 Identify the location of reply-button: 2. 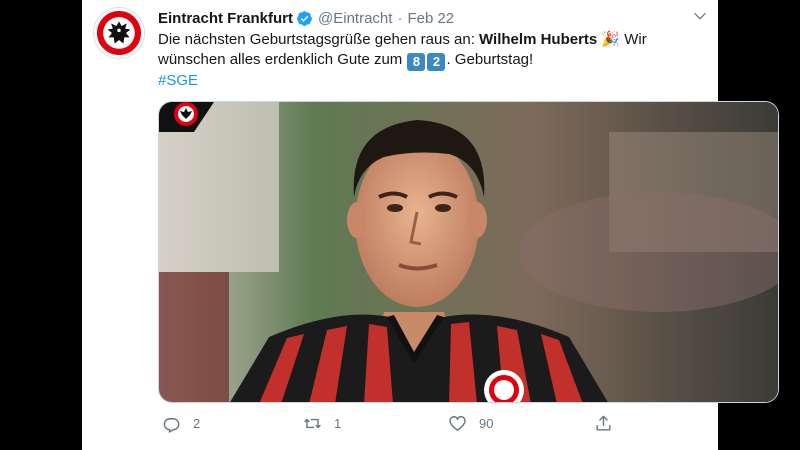
(181, 423).